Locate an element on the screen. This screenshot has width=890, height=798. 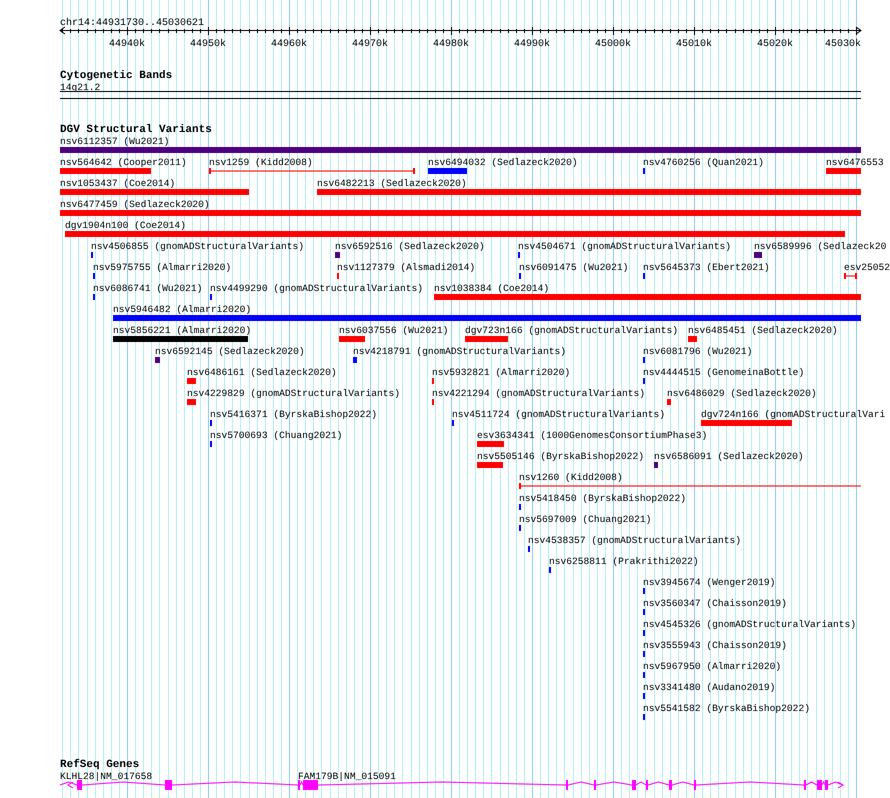
tick-label: 44970k is located at coordinates (370, 44).